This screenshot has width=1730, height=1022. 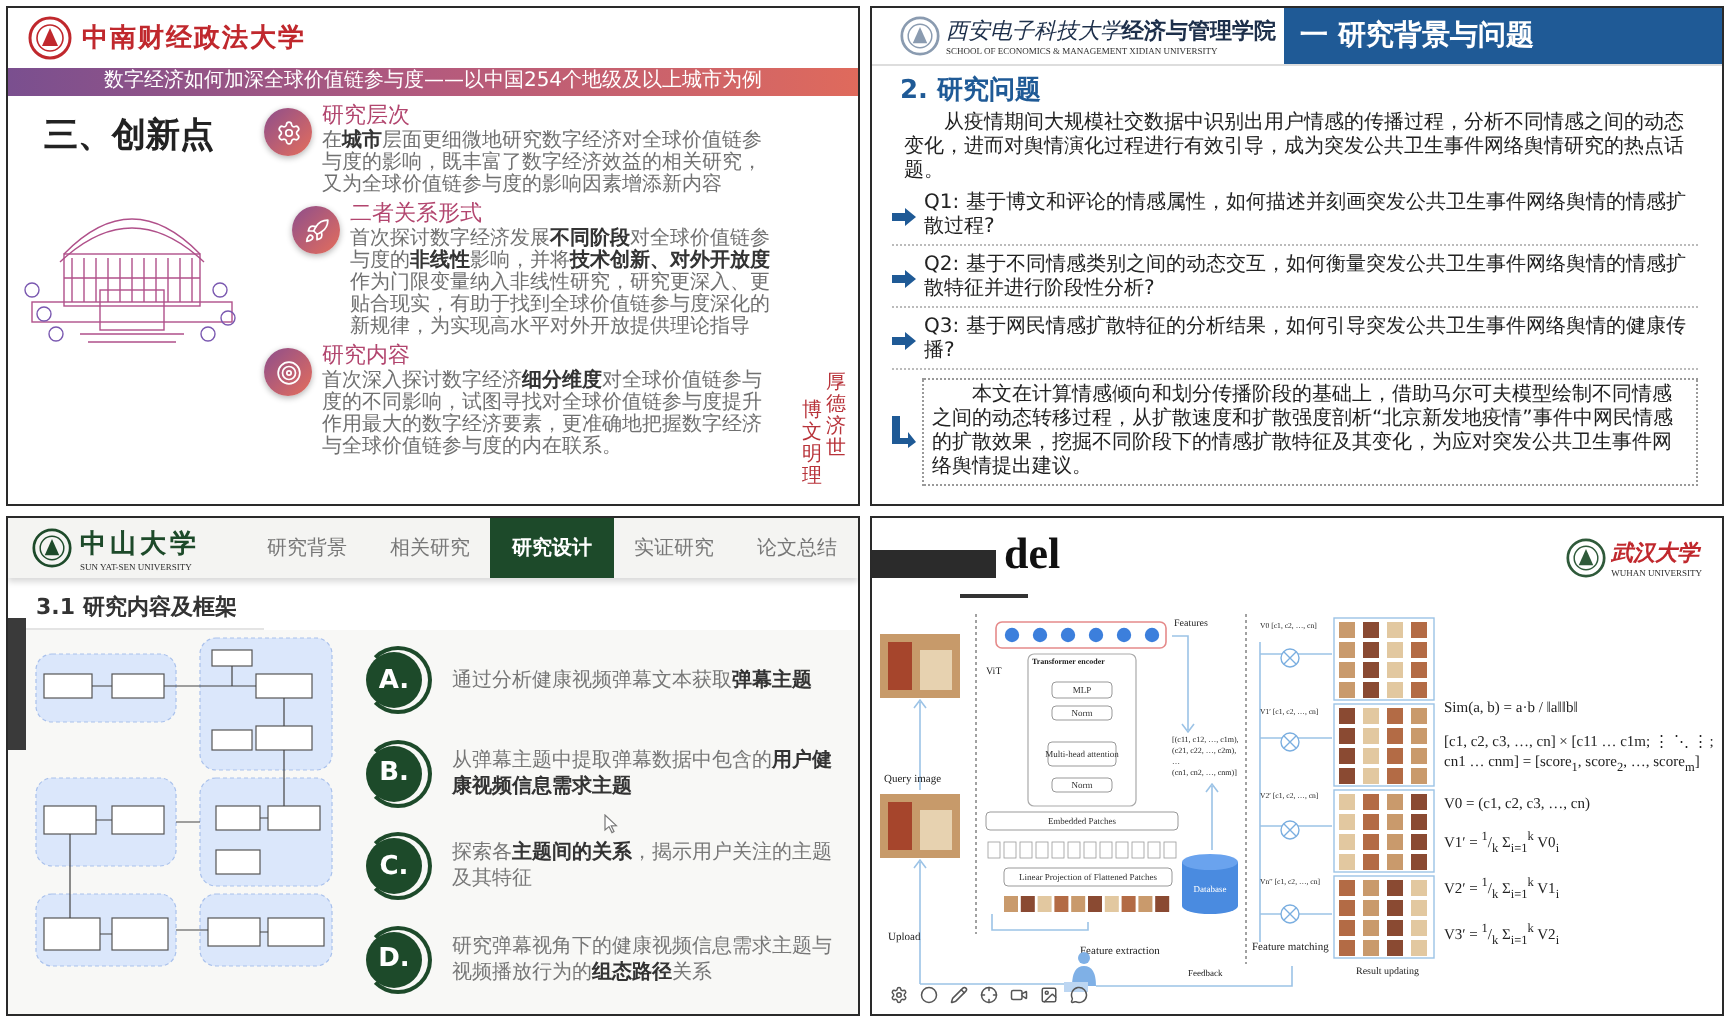 I want to click on nav-tab: 论文总结, so click(x=796, y=548).